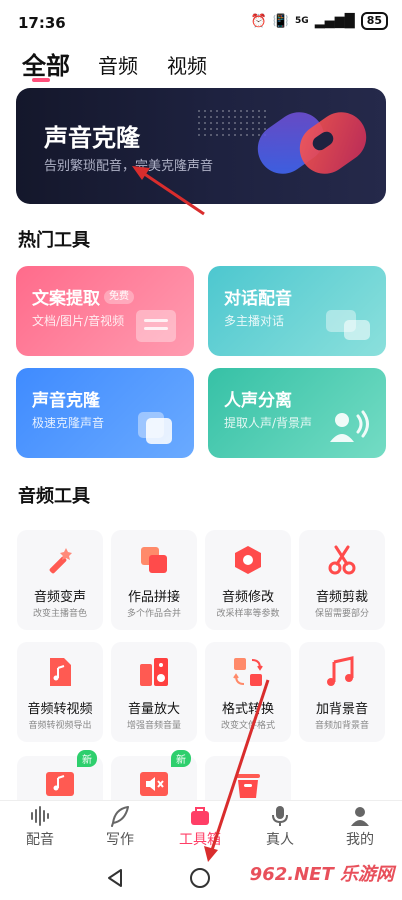  I want to click on tool-audio-to-video: 音频转视频 音频转视频导出, so click(60, 692).